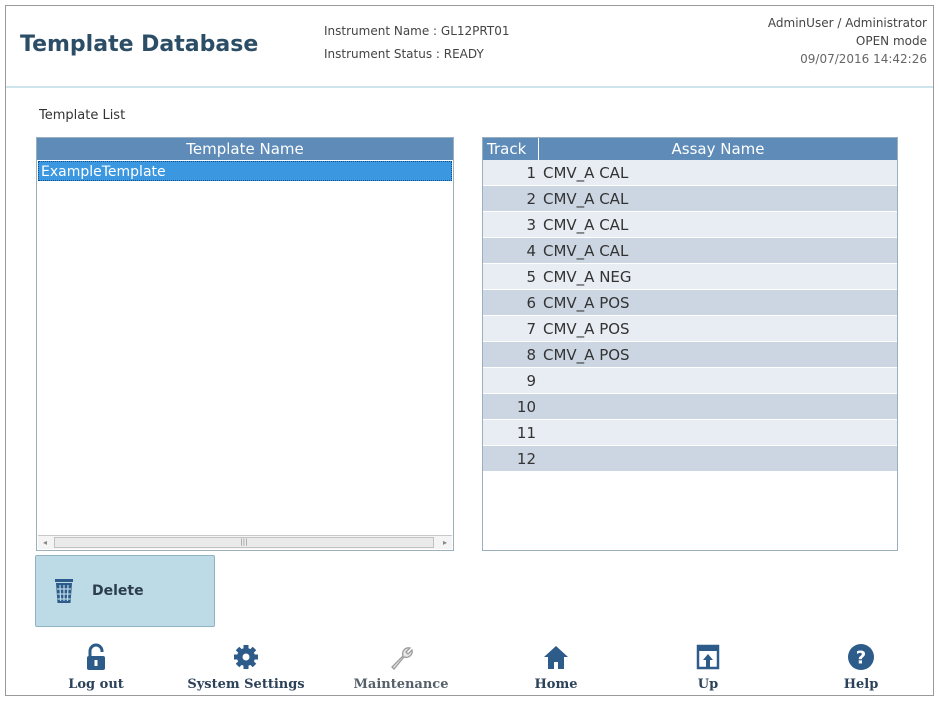 This screenshot has width=939, height=701. I want to click on track-cell: 1, so click(531, 173).